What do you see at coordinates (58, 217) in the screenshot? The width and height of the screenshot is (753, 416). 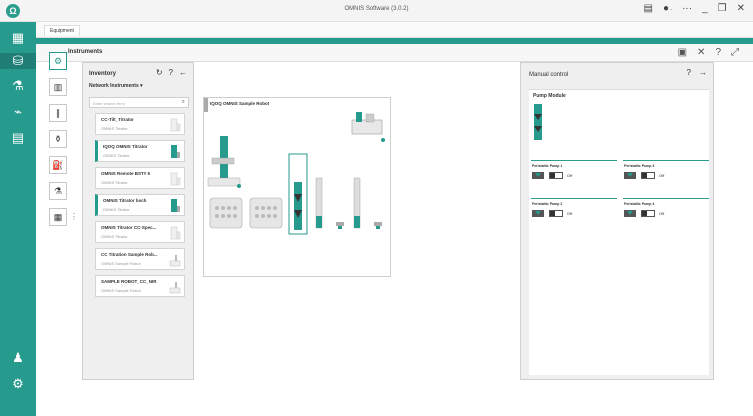 I see `modules-type-icon: ▦` at bounding box center [58, 217].